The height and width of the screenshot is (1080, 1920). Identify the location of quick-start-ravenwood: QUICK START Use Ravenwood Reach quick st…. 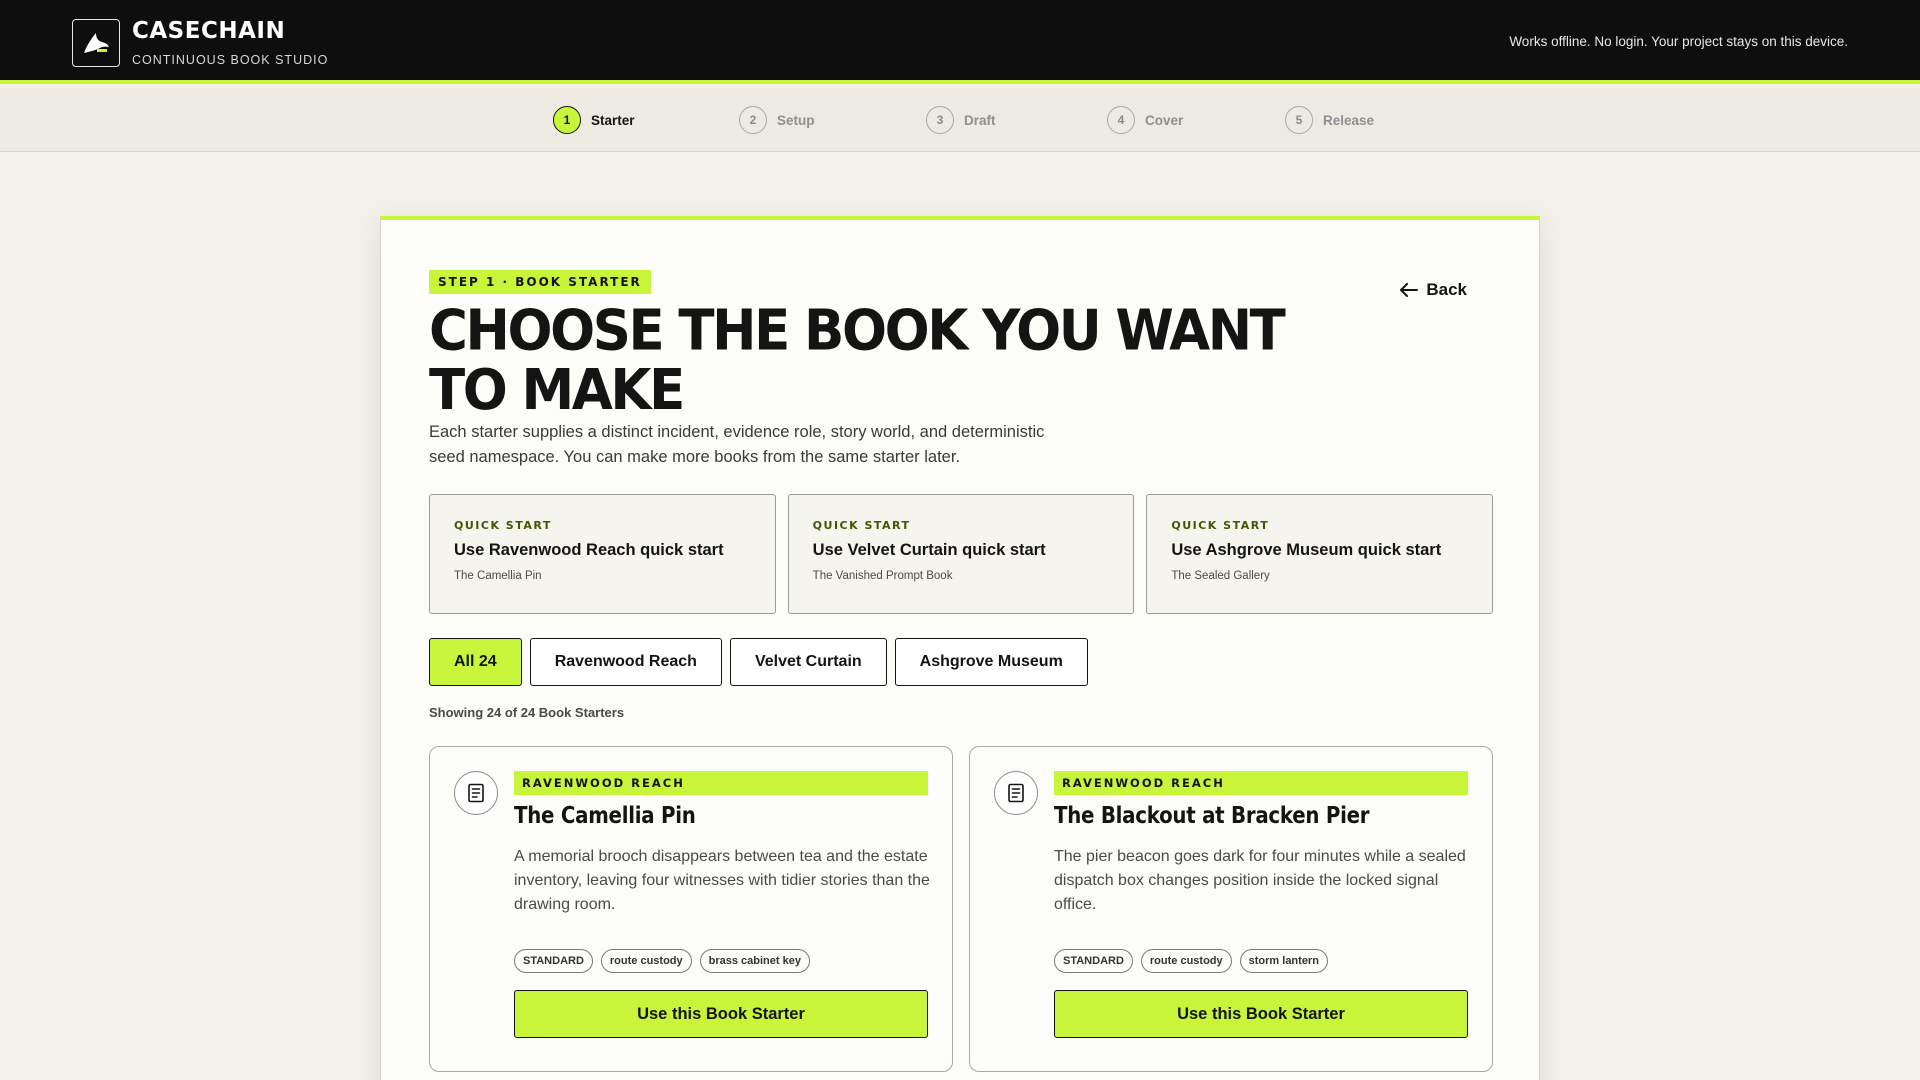
(602, 554).